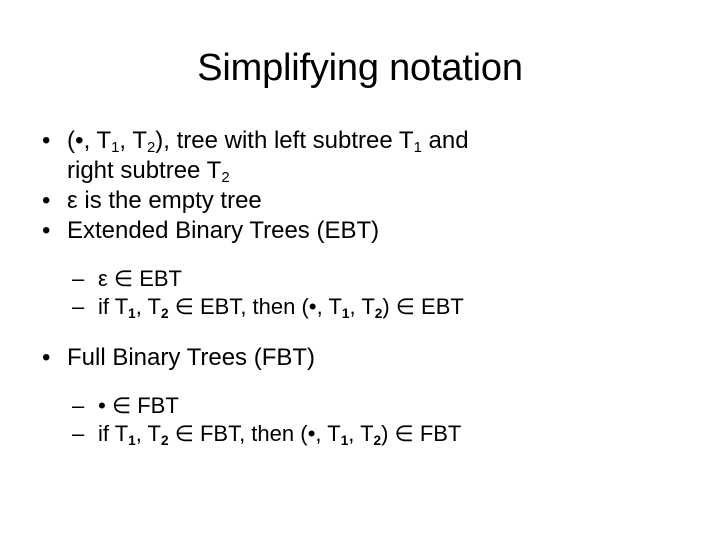 This screenshot has width=720, height=540. What do you see at coordinates (223, 230) in the screenshot?
I see `bullet-text-3: Extended Binary Trees (EBT)` at bounding box center [223, 230].